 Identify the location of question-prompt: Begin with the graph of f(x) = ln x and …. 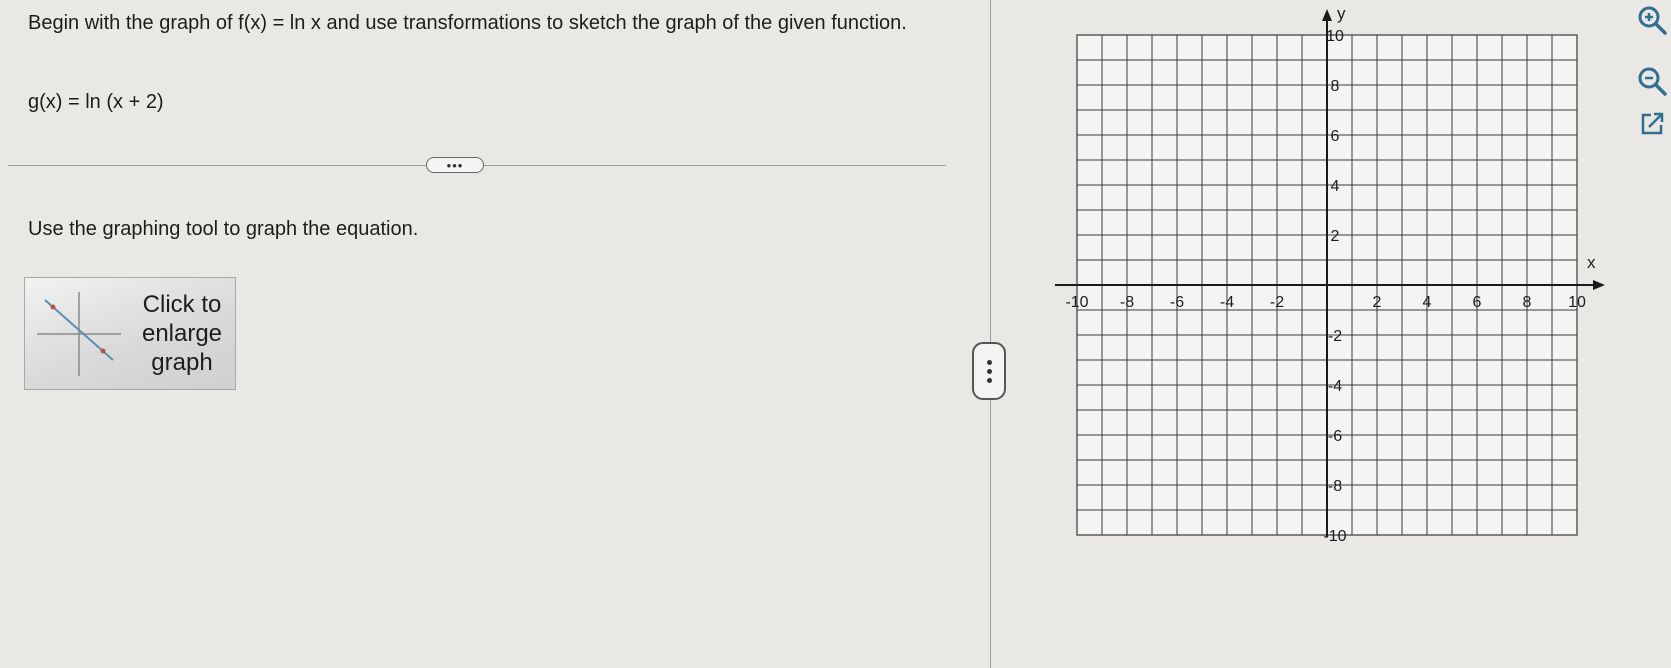
(467, 23).